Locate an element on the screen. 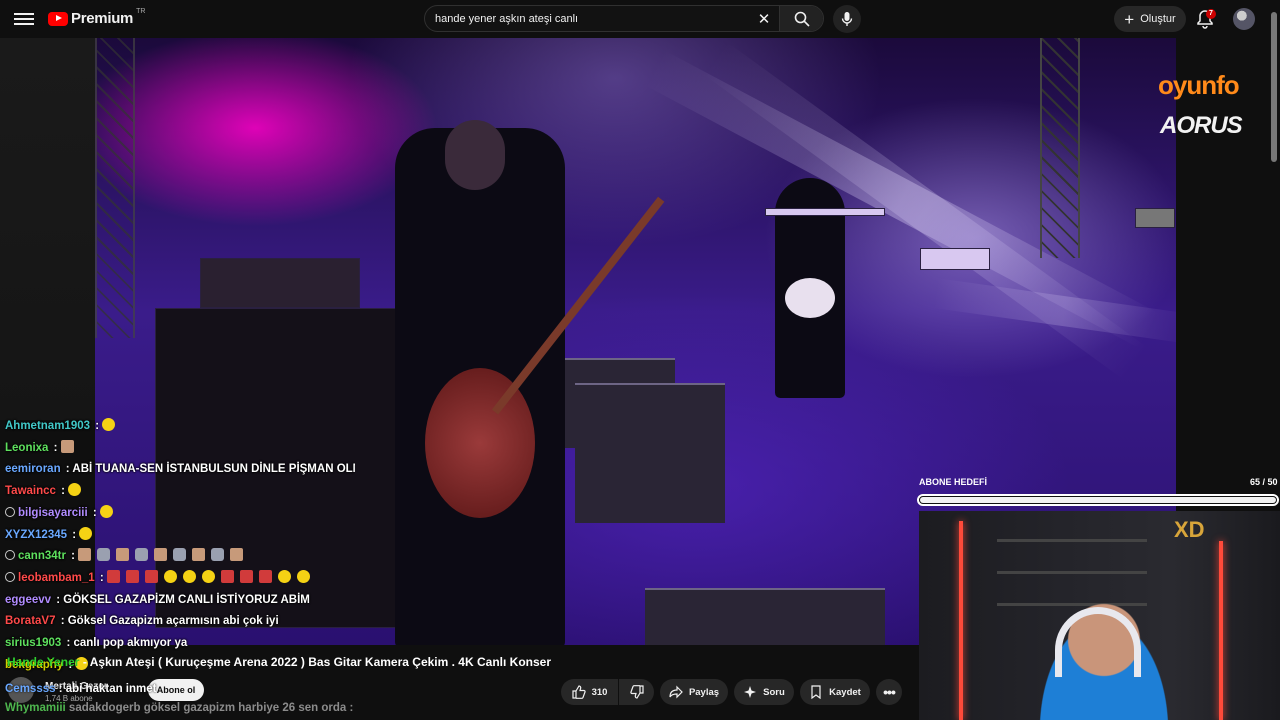 This screenshot has height=720, width=1280. shelf is located at coordinates (1072, 572).